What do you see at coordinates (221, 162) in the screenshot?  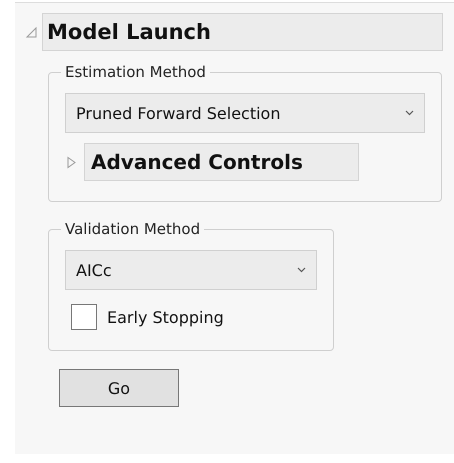 I see `section-title: Advanced Controls` at bounding box center [221, 162].